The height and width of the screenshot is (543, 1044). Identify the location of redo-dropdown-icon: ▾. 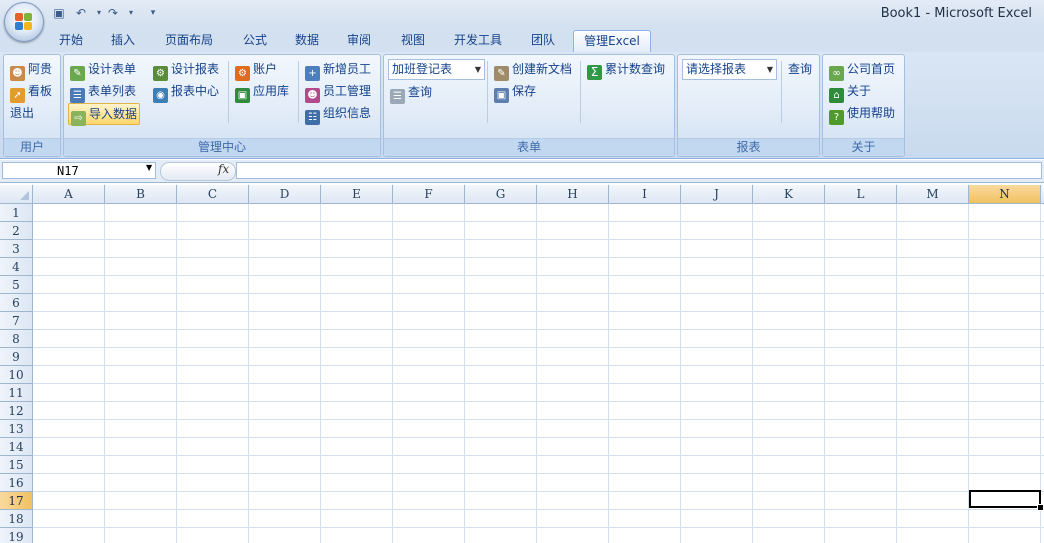
(131, 13).